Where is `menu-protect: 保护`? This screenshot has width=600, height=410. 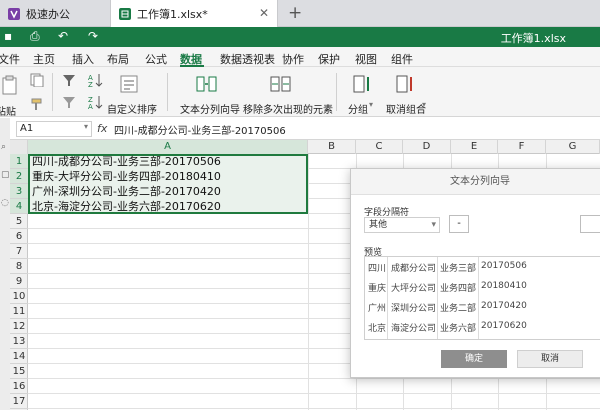 menu-protect: 保护 is located at coordinates (329, 59).